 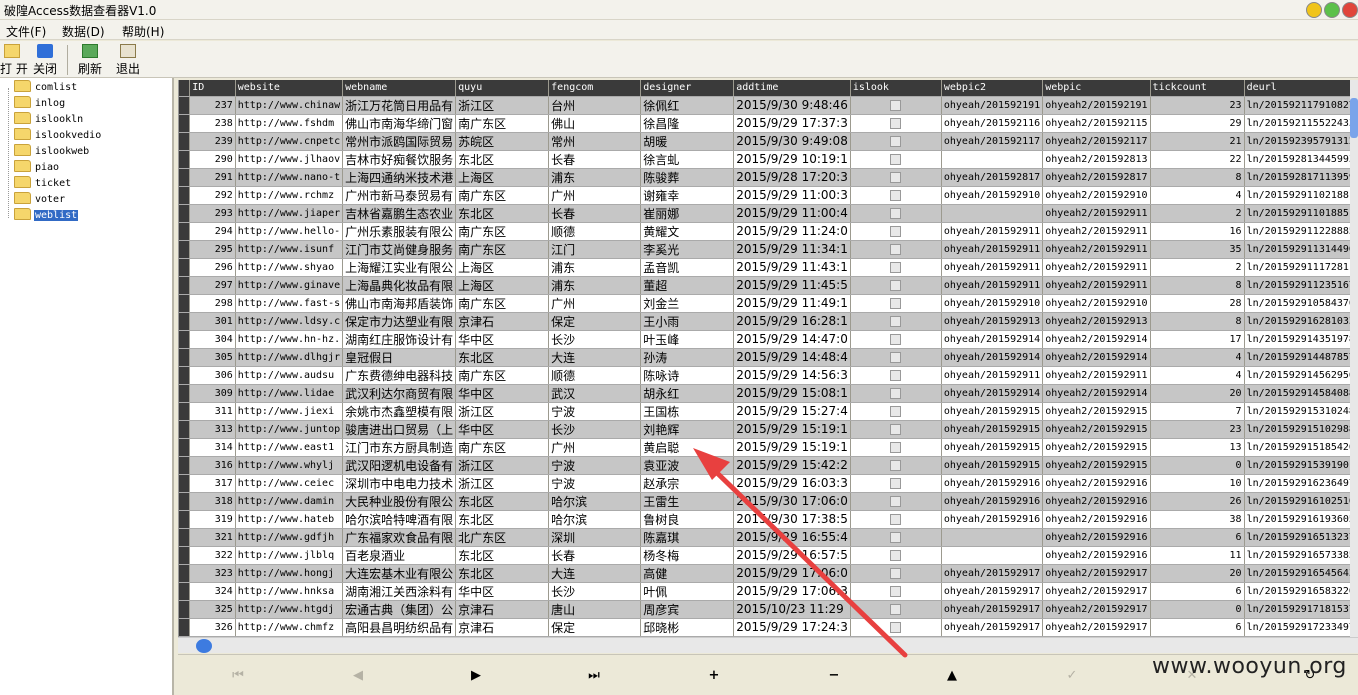 What do you see at coordinates (399, 321) in the screenshot?
I see `cell-webname: 保定市力达塑业有限` at bounding box center [399, 321].